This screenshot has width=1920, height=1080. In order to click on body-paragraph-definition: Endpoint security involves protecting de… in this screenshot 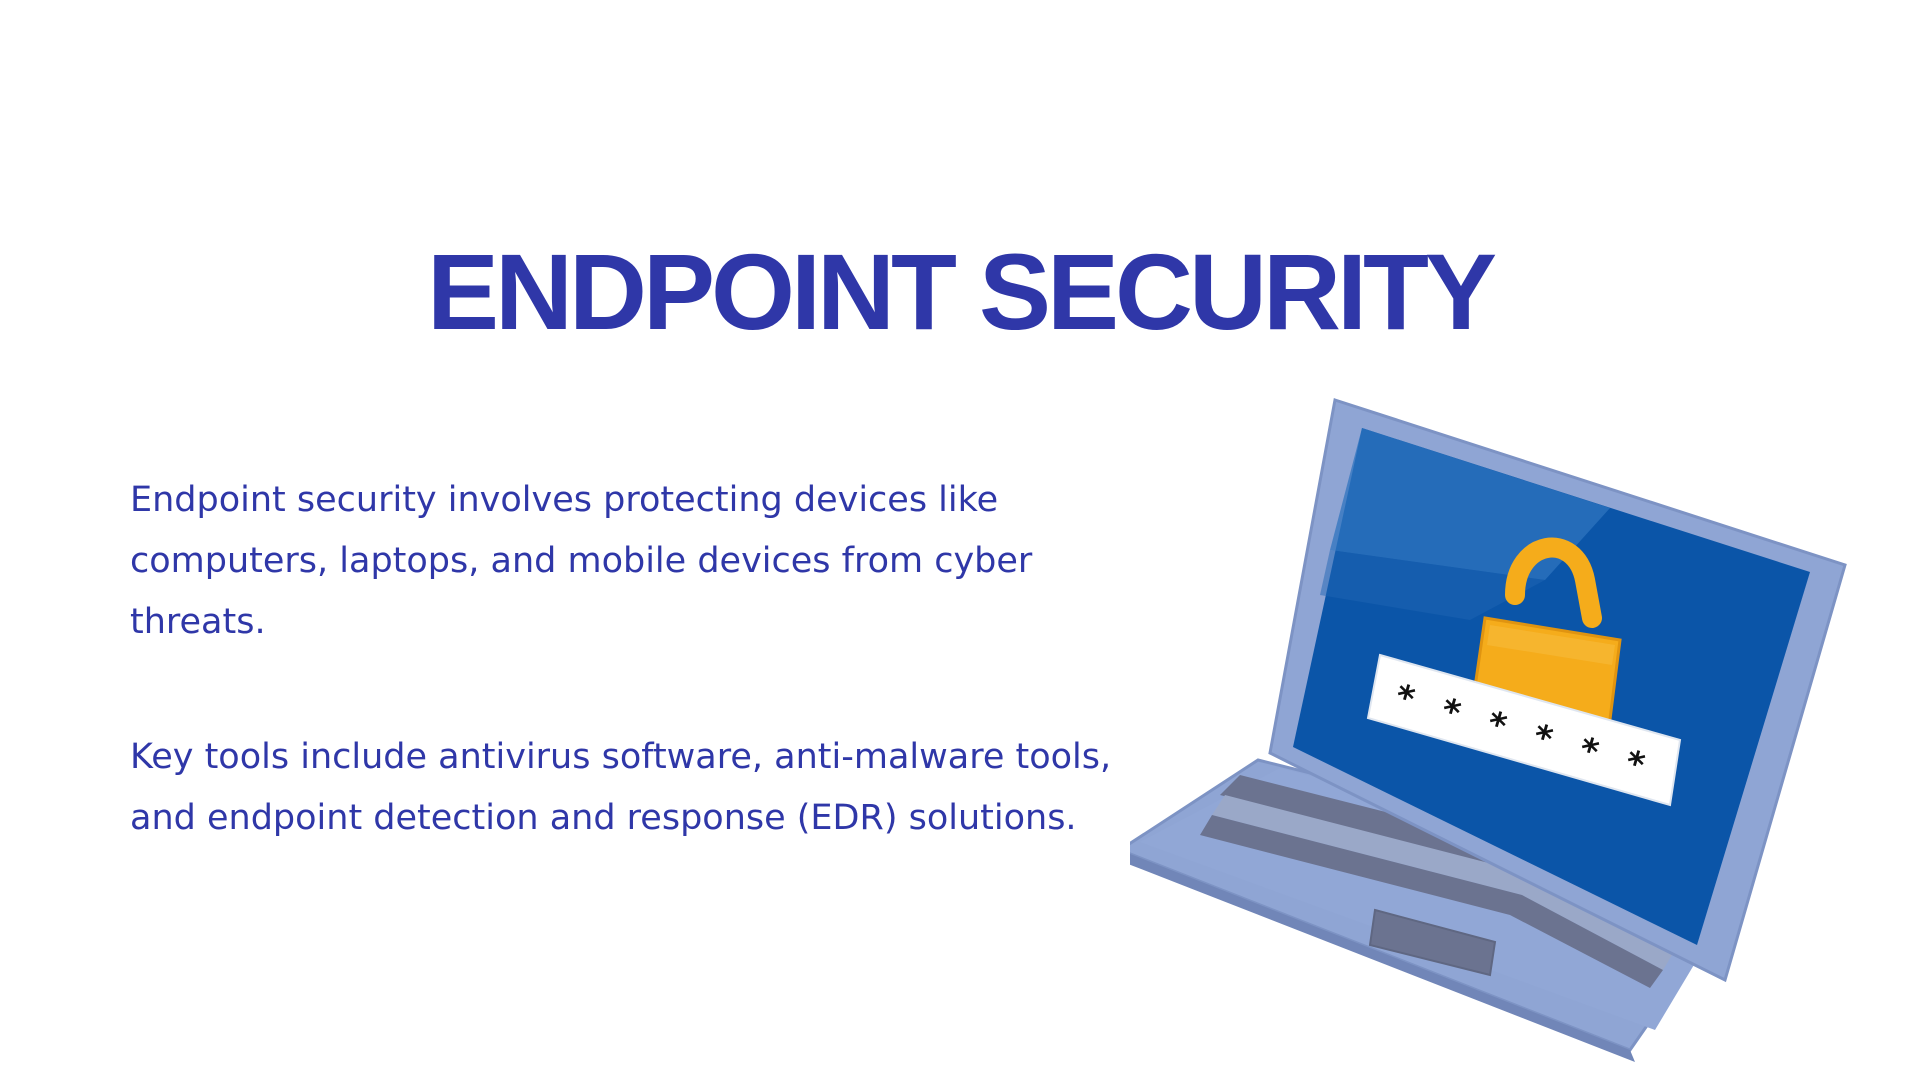, I will do `click(581, 561)`.